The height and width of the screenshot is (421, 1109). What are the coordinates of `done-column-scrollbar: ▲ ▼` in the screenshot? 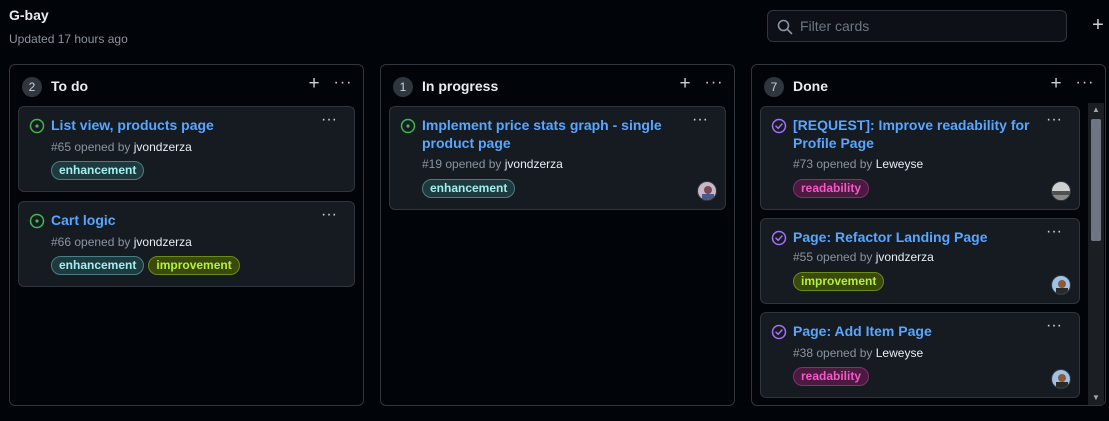 It's located at (1096, 254).